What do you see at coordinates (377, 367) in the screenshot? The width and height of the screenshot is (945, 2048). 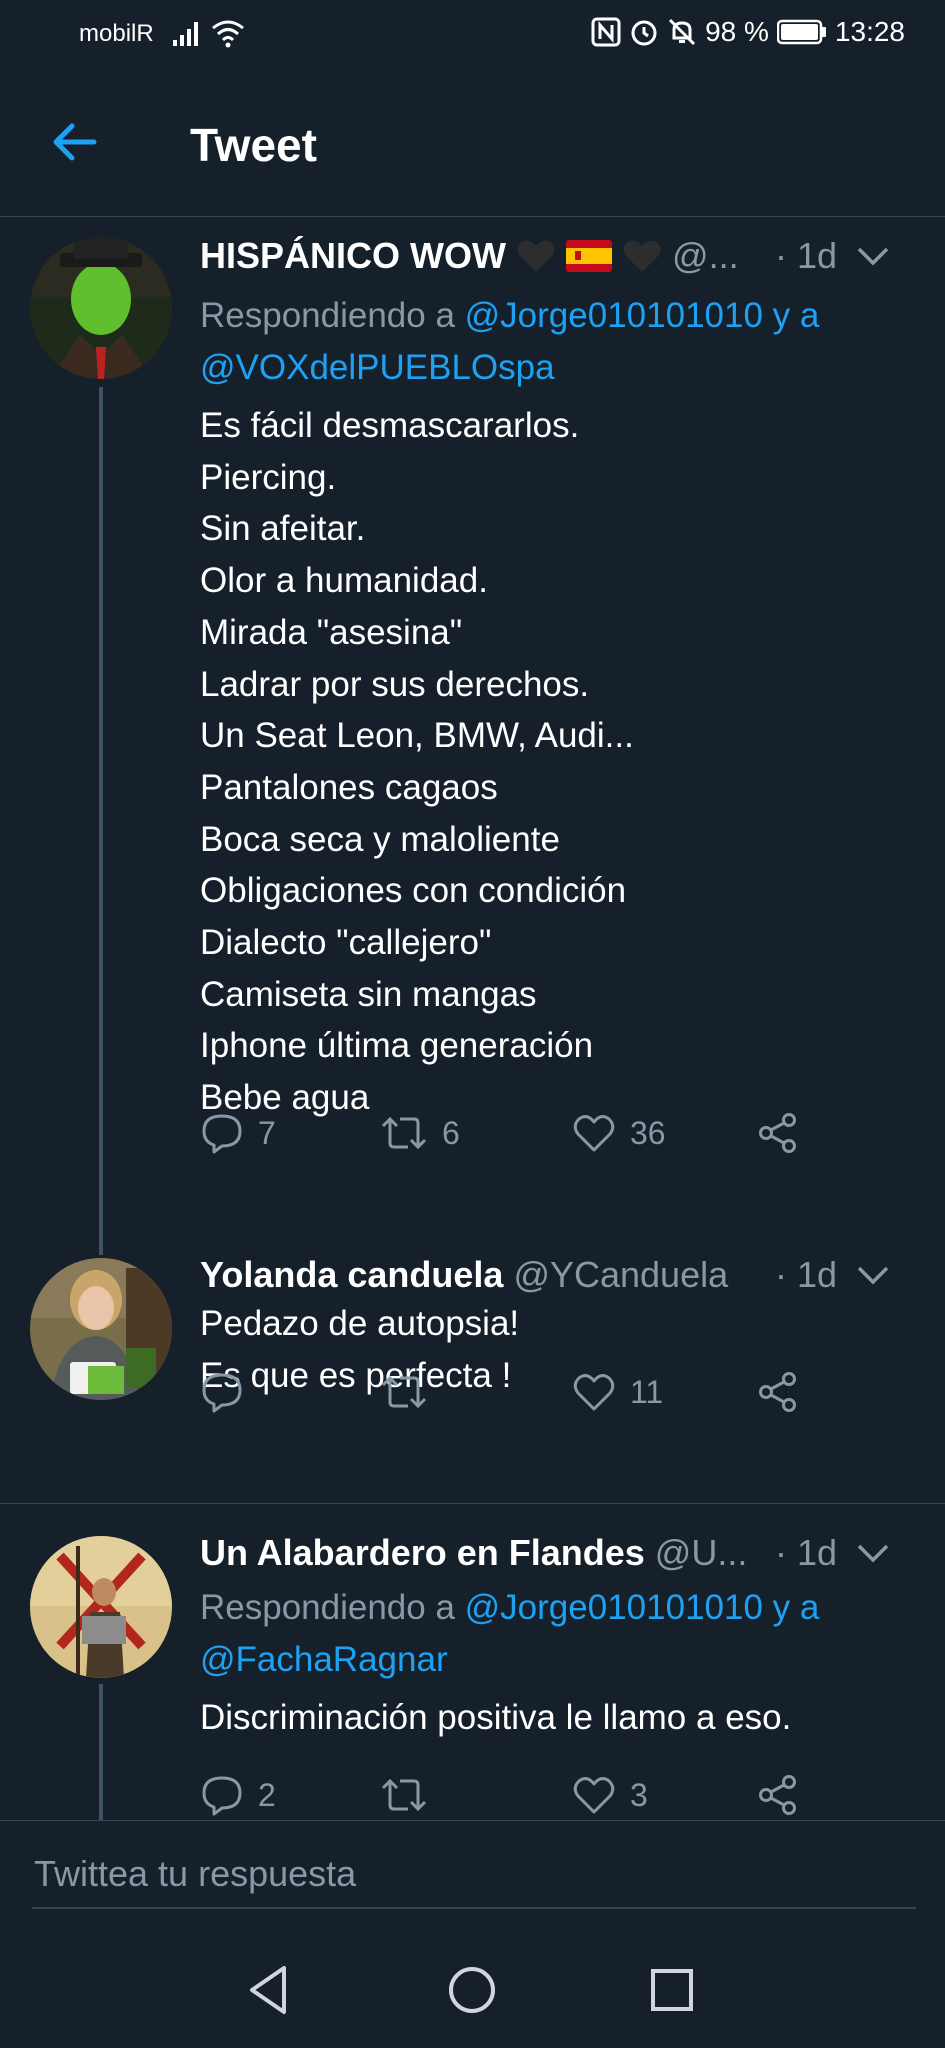 I see `mention-link: @VOXdelPUEBLOspa` at bounding box center [377, 367].